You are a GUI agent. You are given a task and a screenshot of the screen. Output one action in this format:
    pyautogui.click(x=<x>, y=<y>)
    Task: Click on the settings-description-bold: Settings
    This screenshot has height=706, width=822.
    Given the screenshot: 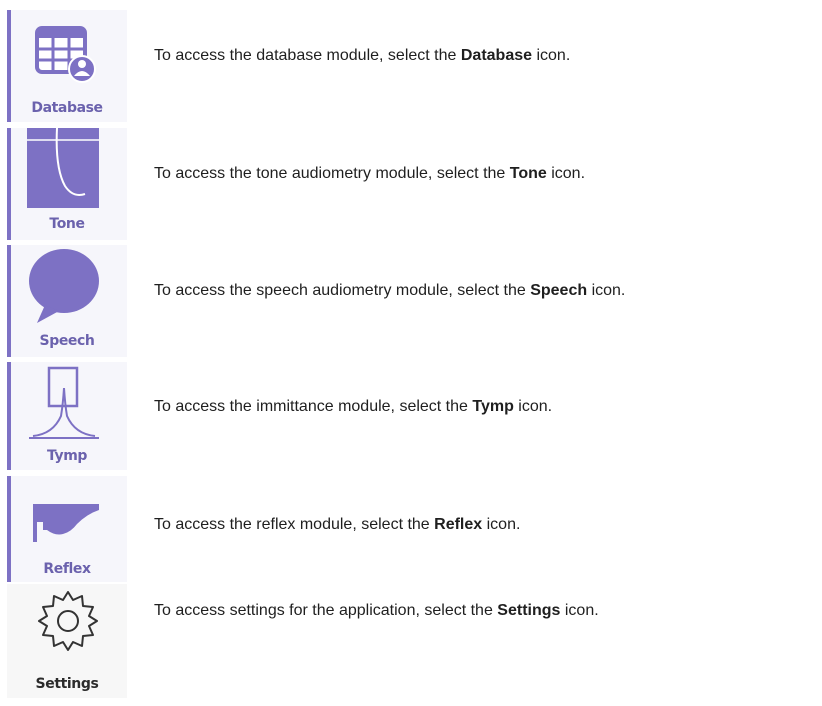 What is the action you would take?
    pyautogui.click(x=529, y=610)
    